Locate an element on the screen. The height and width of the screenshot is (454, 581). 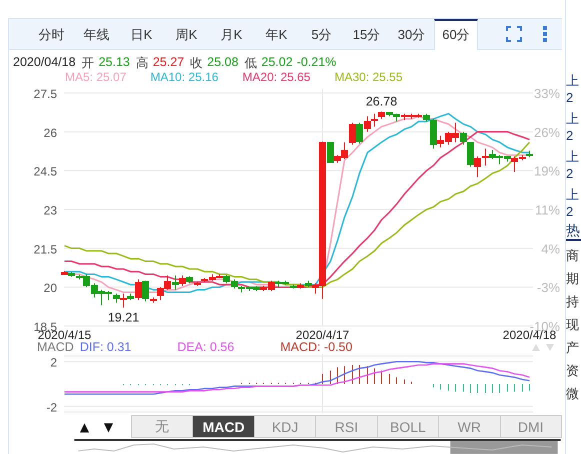
quote-value: 25.08 is located at coordinates (222, 62).